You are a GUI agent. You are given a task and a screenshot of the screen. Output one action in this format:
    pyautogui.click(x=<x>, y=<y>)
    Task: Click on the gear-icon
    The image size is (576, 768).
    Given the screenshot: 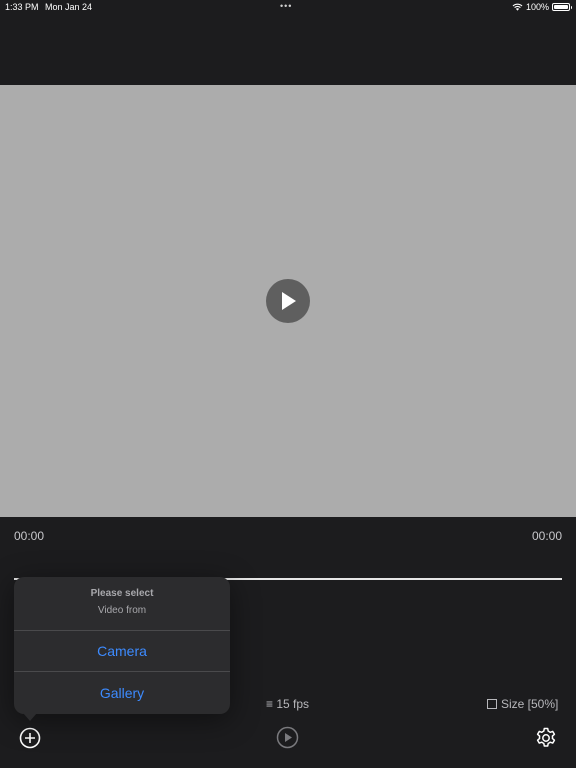 What is the action you would take?
    pyautogui.click(x=546, y=737)
    